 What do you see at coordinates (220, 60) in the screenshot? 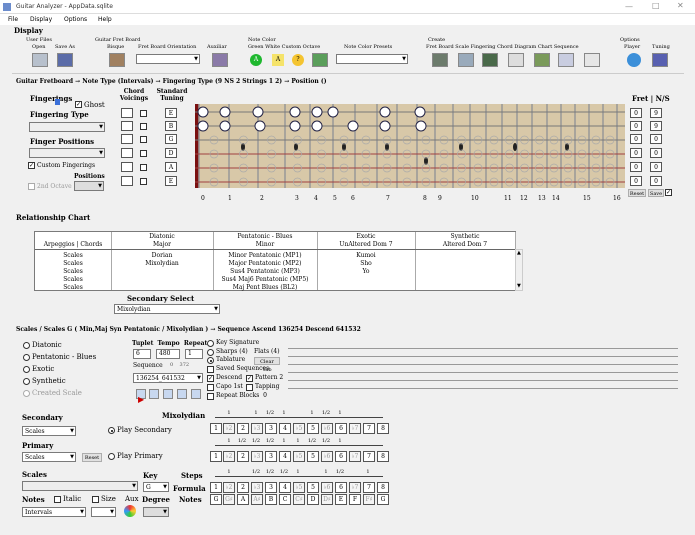
I see `auxiliar-button` at bounding box center [220, 60].